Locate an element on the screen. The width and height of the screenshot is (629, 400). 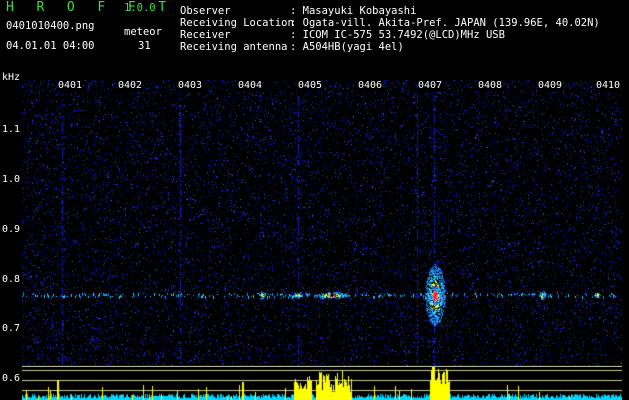
x-tick-0403: 0403 is located at coordinates (190, 86).